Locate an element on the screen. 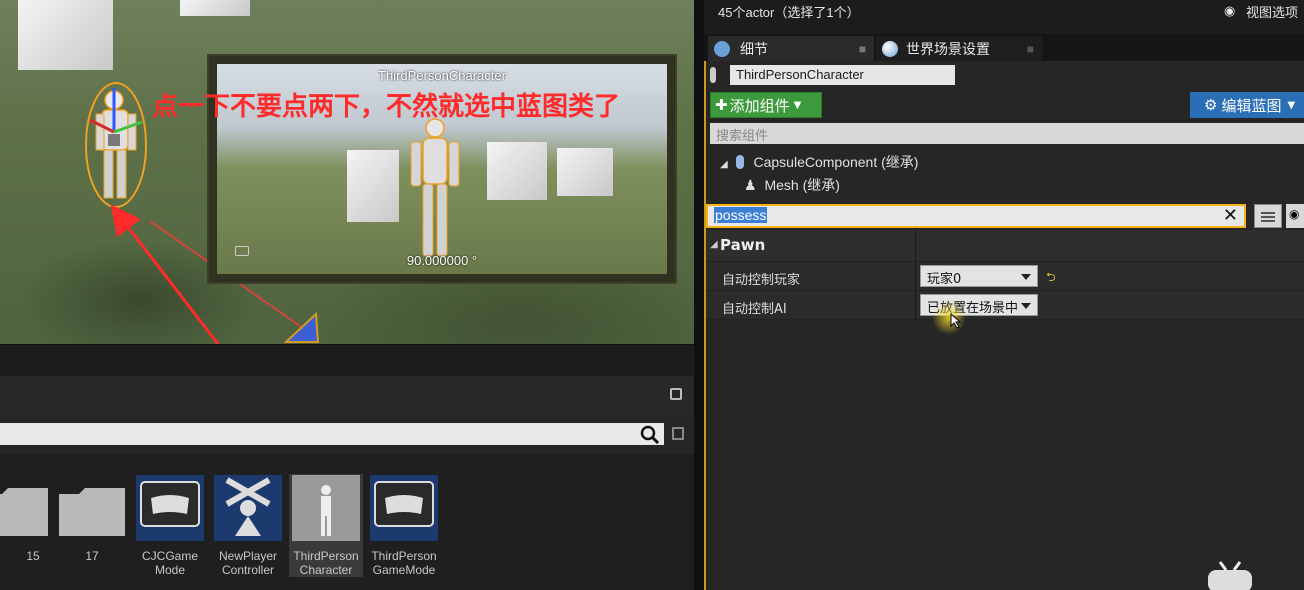 The image size is (1304, 590). asset-gamemode: ThirdPerson GameMode is located at coordinates (404, 525).